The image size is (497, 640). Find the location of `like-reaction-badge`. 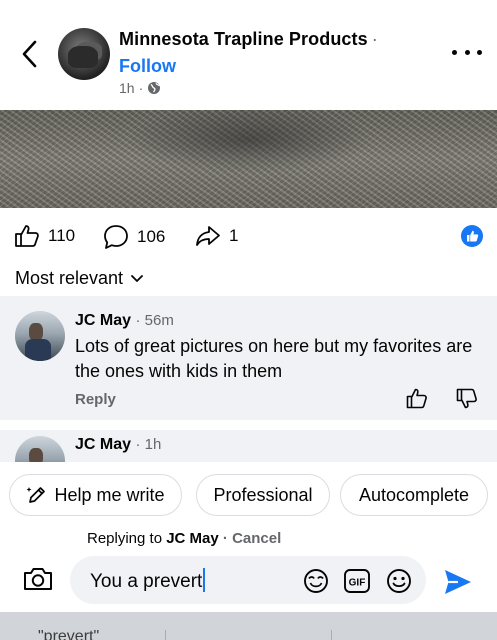

like-reaction-badge is located at coordinates (472, 236).